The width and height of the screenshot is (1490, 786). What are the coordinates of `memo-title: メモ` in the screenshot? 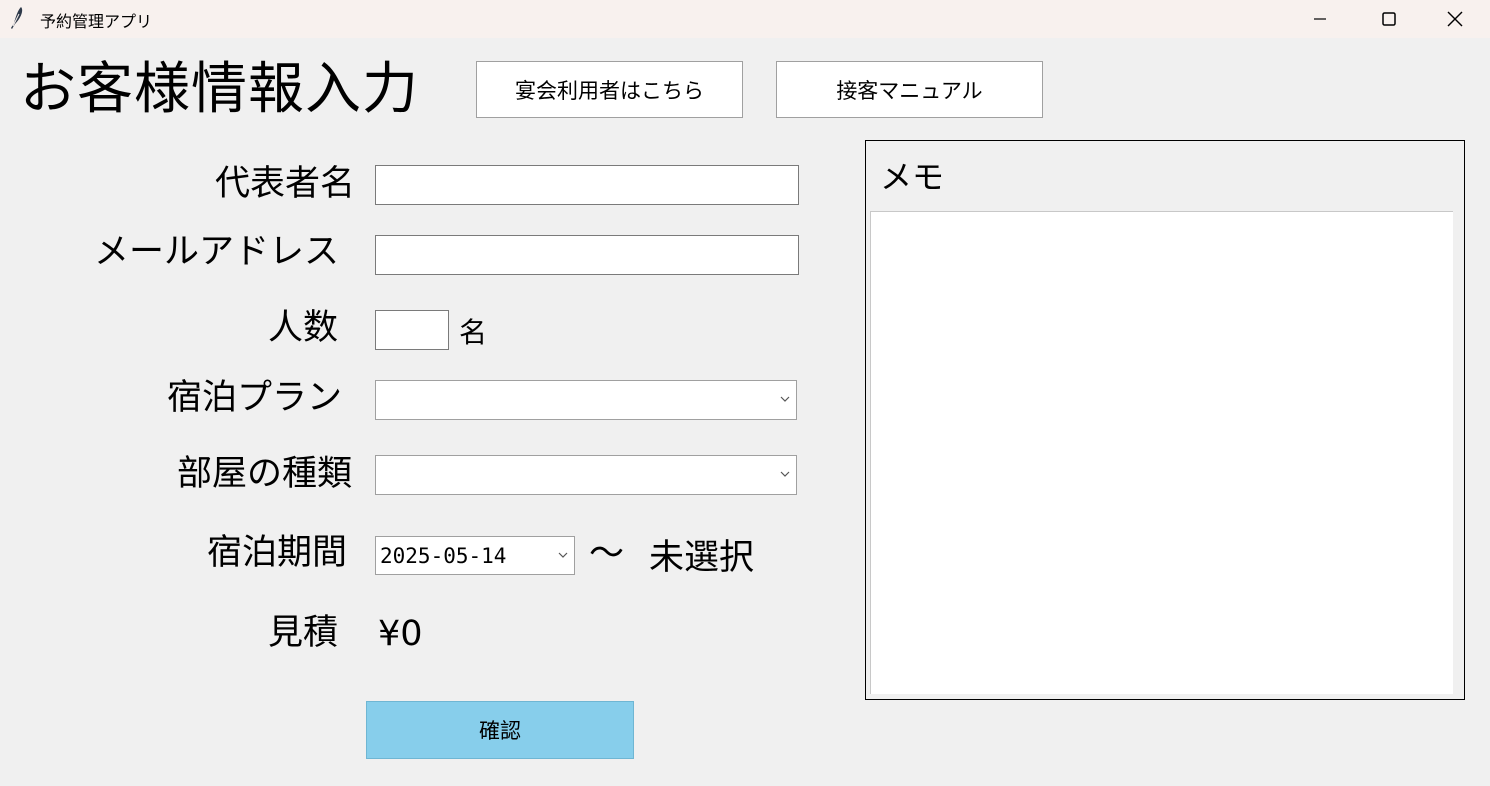 It's located at (912, 177).